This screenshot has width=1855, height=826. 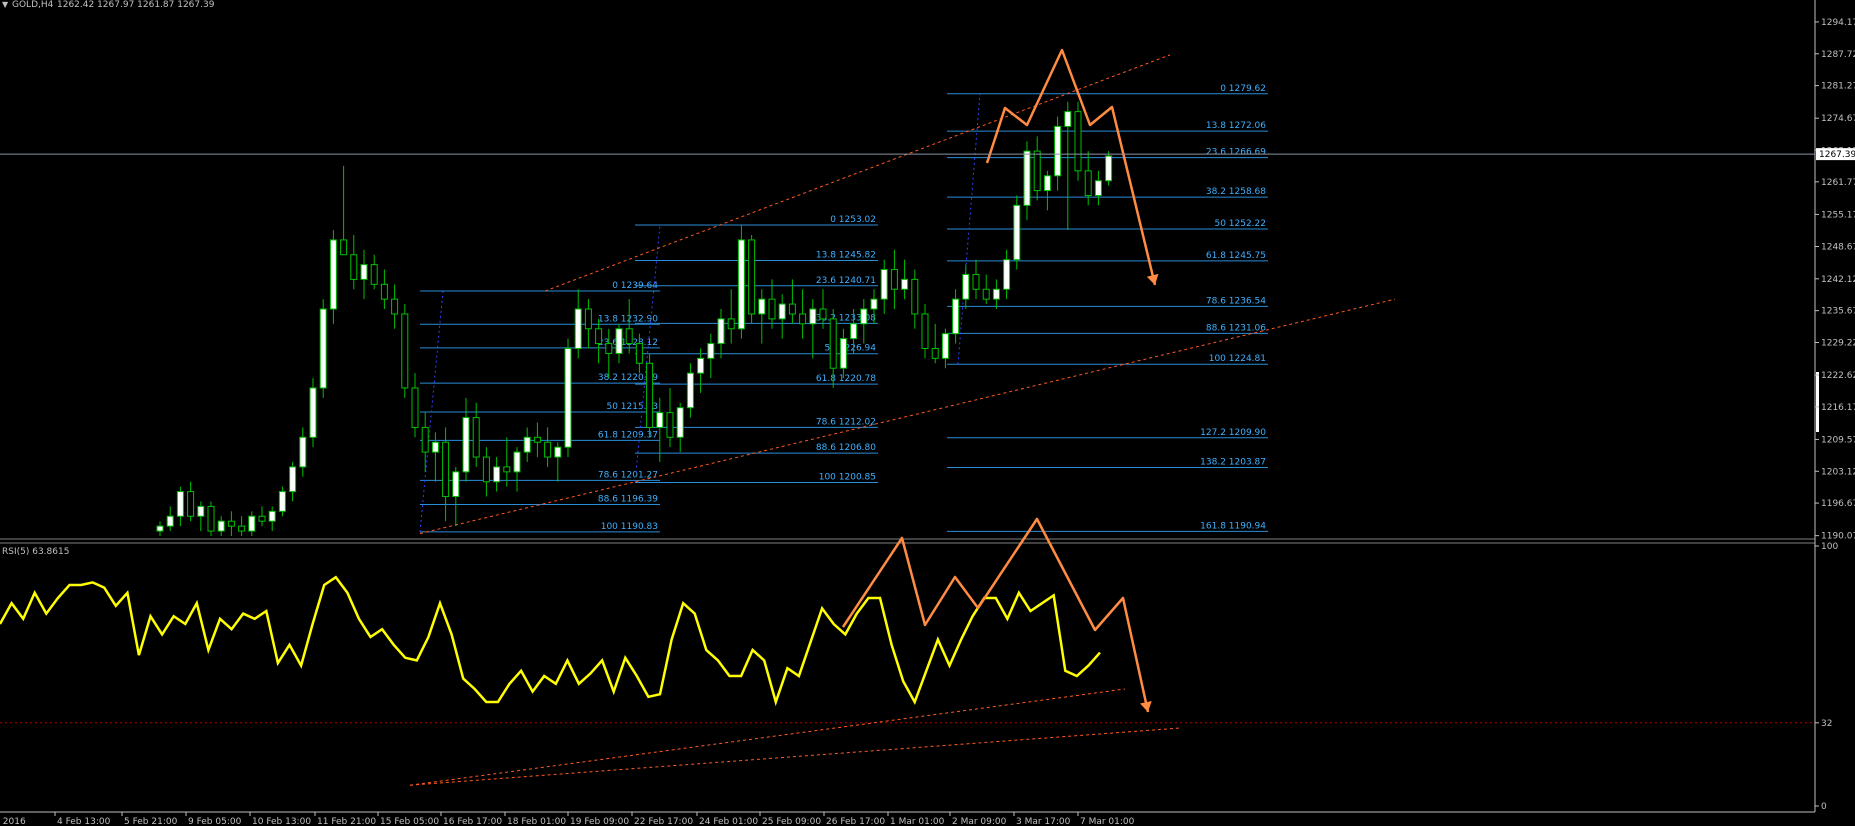 What do you see at coordinates (431, 411) in the screenshot?
I see `fib-anchor-line` at bounding box center [431, 411].